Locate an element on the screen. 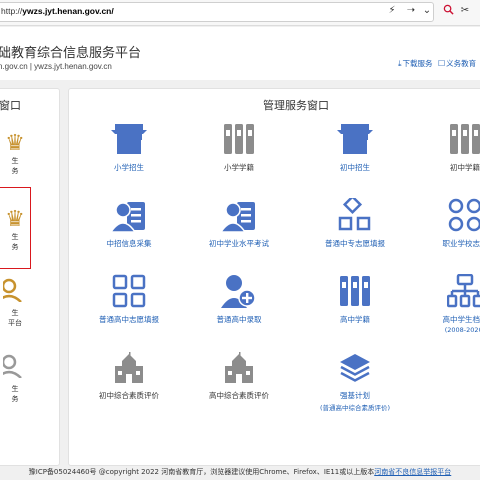 Image resolution: width=480 pixels, height=480 pixels. tile-label: 普通高中志愿填报 is located at coordinates (129, 319).